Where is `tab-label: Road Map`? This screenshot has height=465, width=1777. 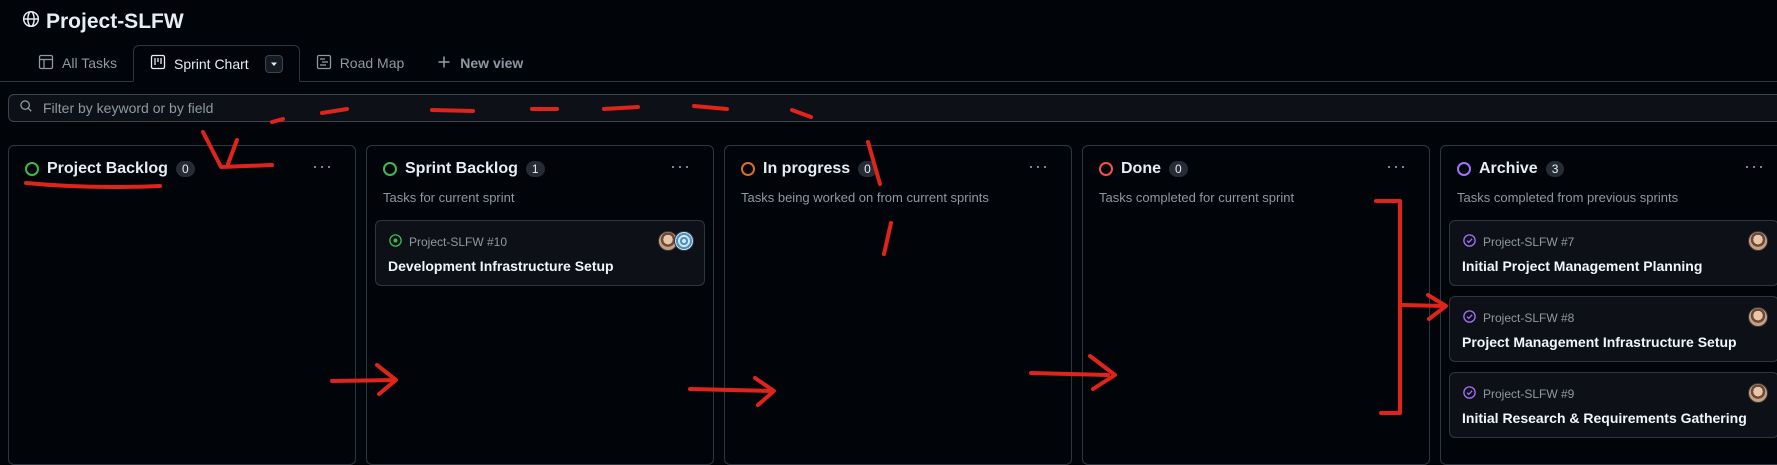
tab-label: Road Map is located at coordinates (372, 63).